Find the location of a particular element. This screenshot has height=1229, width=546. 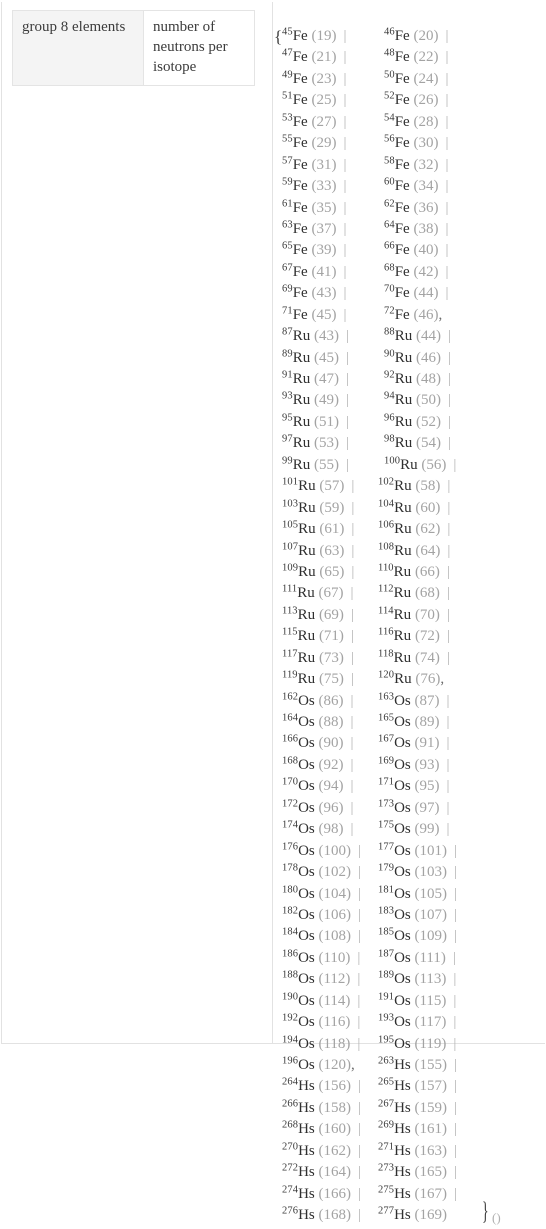

isotope-entry-right: 169Os (93) | is located at coordinates (414, 764).